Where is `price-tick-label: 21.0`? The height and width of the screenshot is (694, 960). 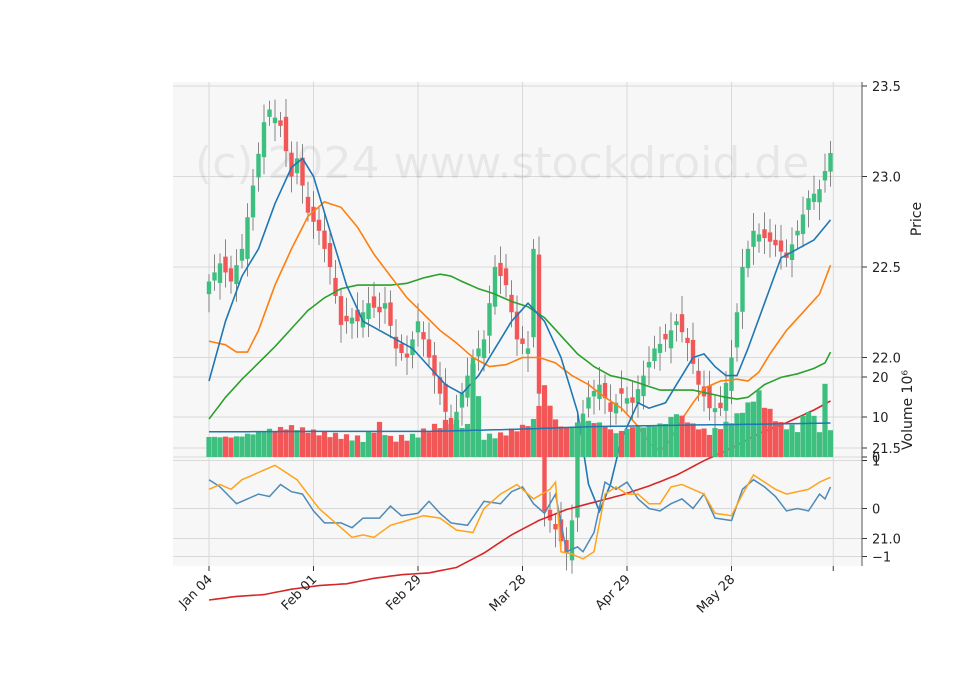 price-tick-label: 21.0 is located at coordinates (886, 540).